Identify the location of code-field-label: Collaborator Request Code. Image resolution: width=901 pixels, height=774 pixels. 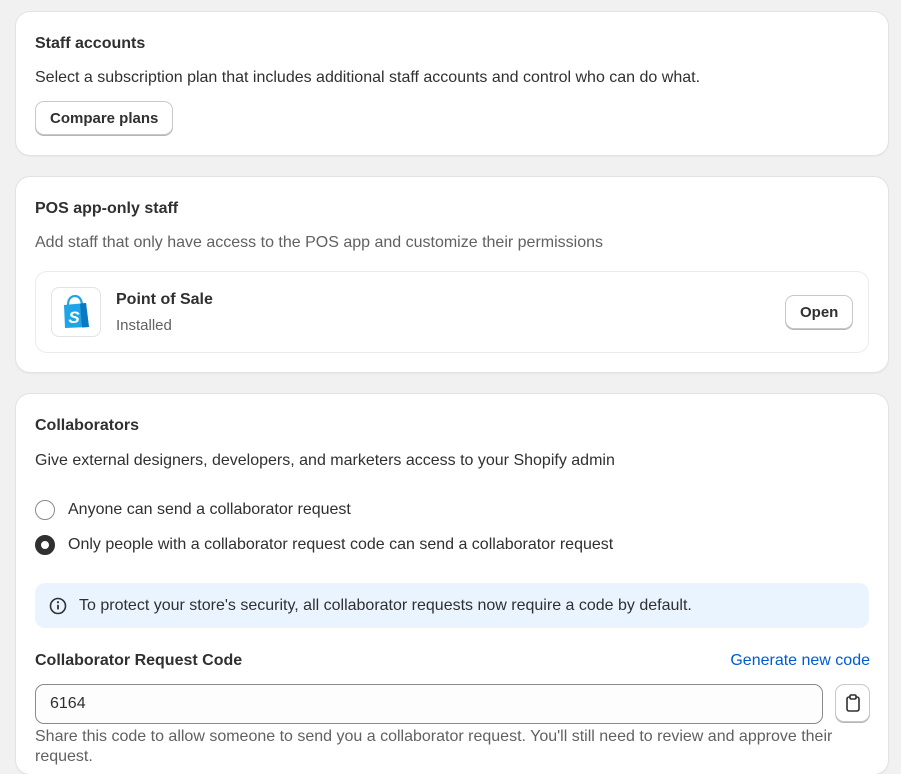
(139, 660).